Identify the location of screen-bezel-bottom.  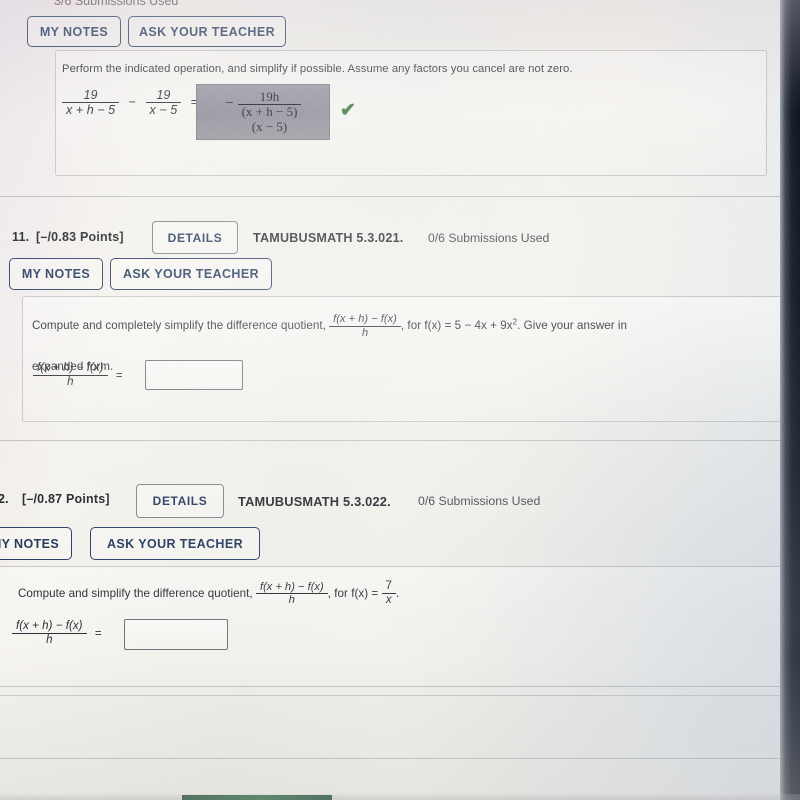
(400, 797).